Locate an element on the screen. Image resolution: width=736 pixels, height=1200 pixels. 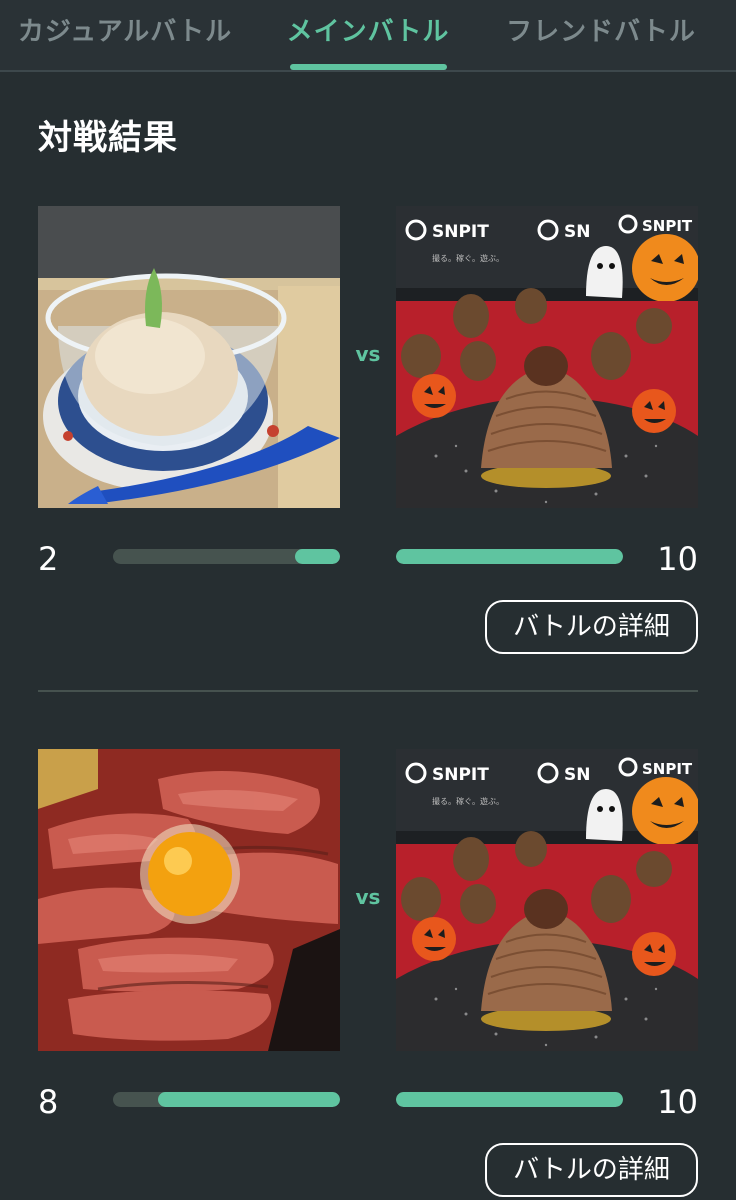
section-divider is located at coordinates (368, 691).